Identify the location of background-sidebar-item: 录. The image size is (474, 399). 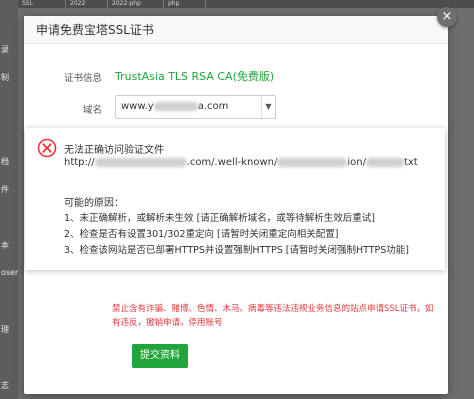
(5, 49).